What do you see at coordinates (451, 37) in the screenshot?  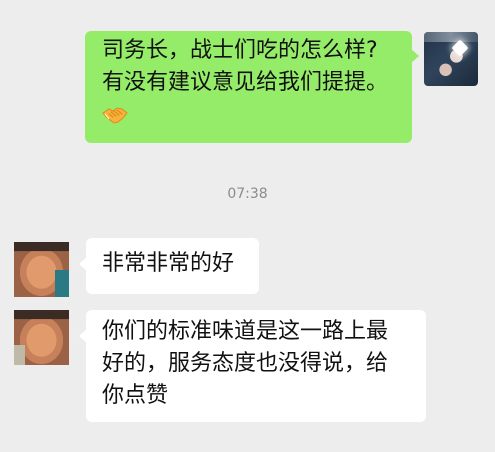 I see `avatar-fringe` at bounding box center [451, 37].